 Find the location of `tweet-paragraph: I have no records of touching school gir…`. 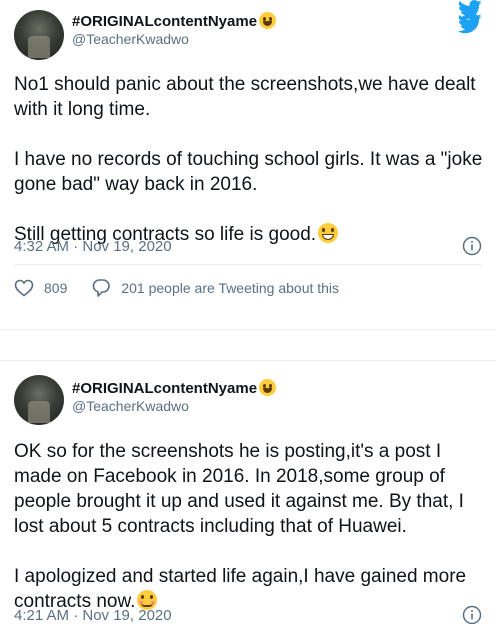

tweet-paragraph: I have no records of touching school gir… is located at coordinates (248, 172).